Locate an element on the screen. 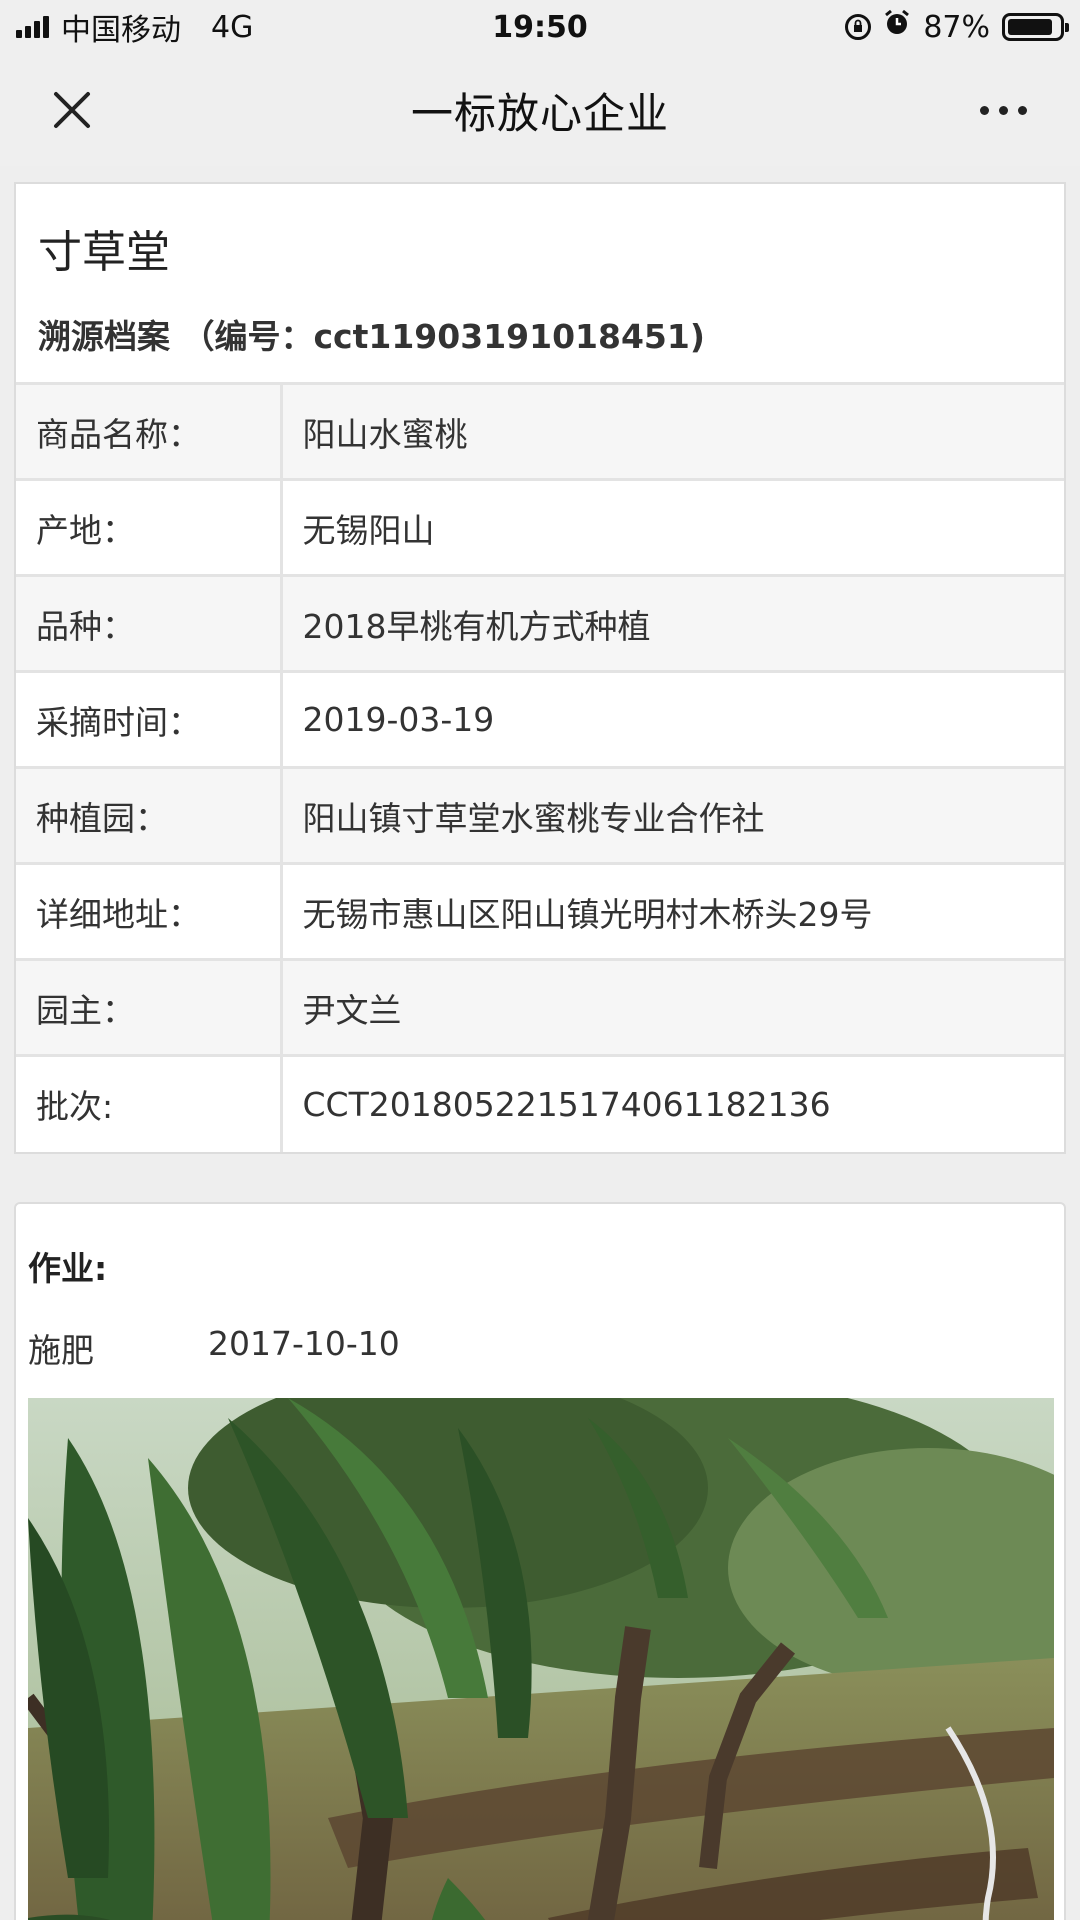  close-icon is located at coordinates (72, 110).